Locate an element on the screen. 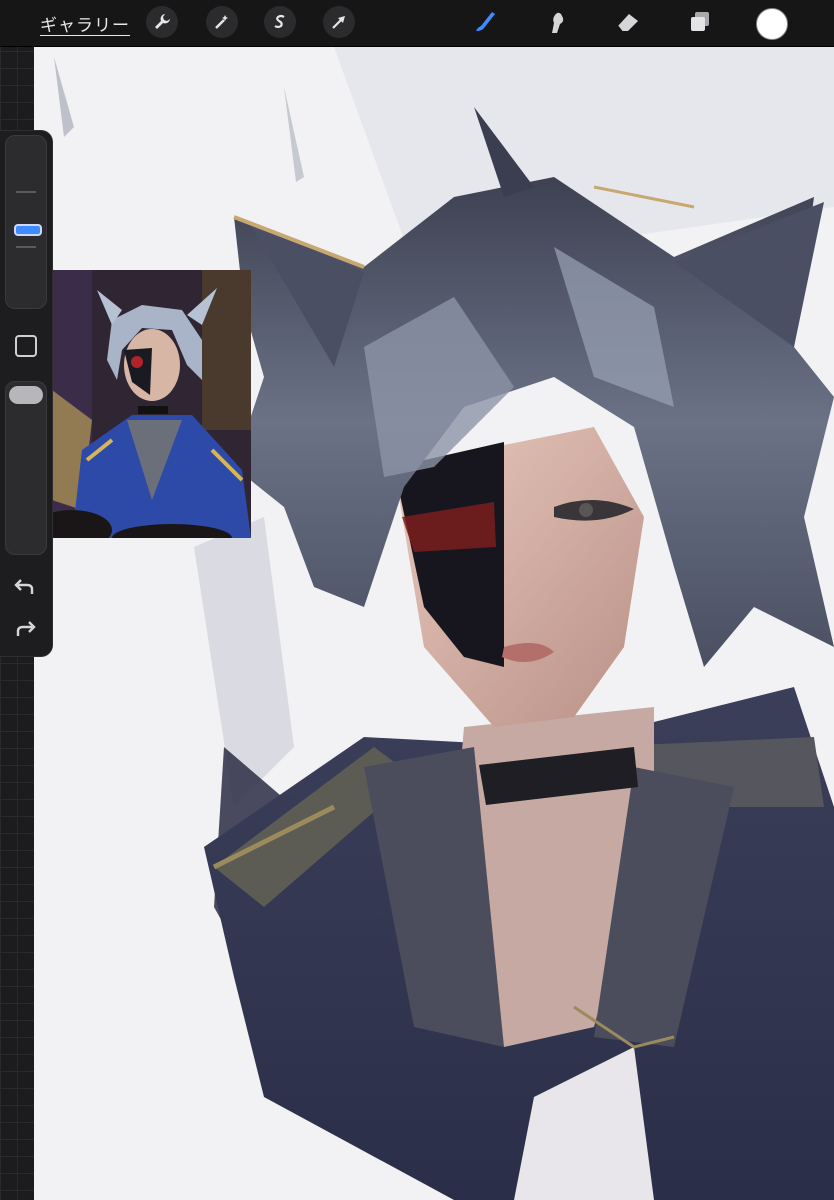  color-swatch is located at coordinates (772, 24).